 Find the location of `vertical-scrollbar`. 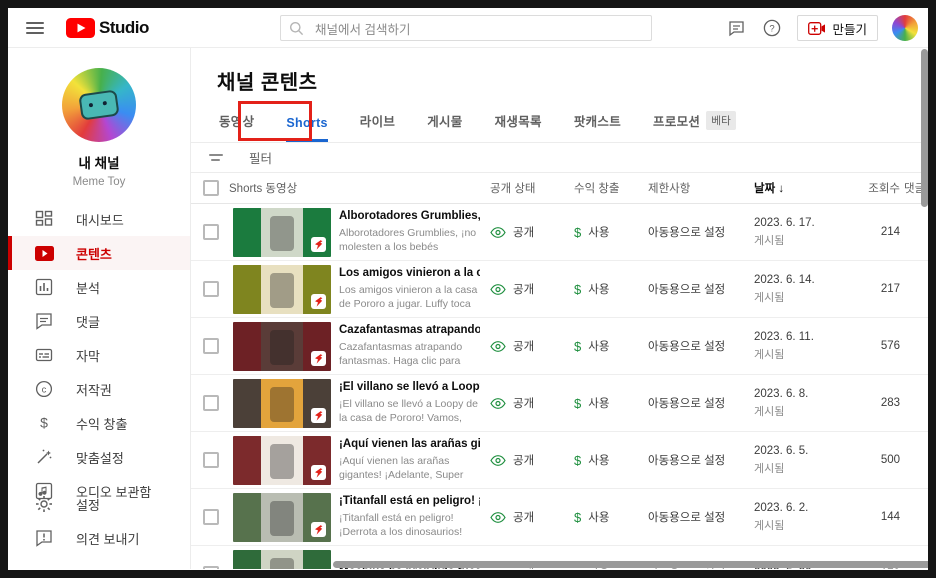

vertical-scrollbar is located at coordinates (924, 128).